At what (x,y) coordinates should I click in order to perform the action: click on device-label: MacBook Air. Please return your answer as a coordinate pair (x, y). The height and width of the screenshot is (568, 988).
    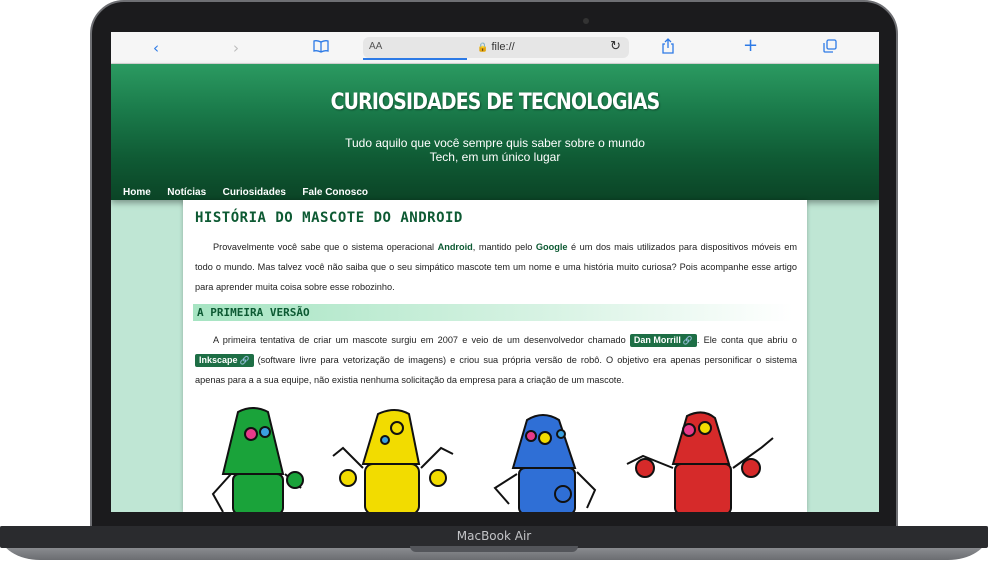
    Looking at the image, I should click on (494, 536).